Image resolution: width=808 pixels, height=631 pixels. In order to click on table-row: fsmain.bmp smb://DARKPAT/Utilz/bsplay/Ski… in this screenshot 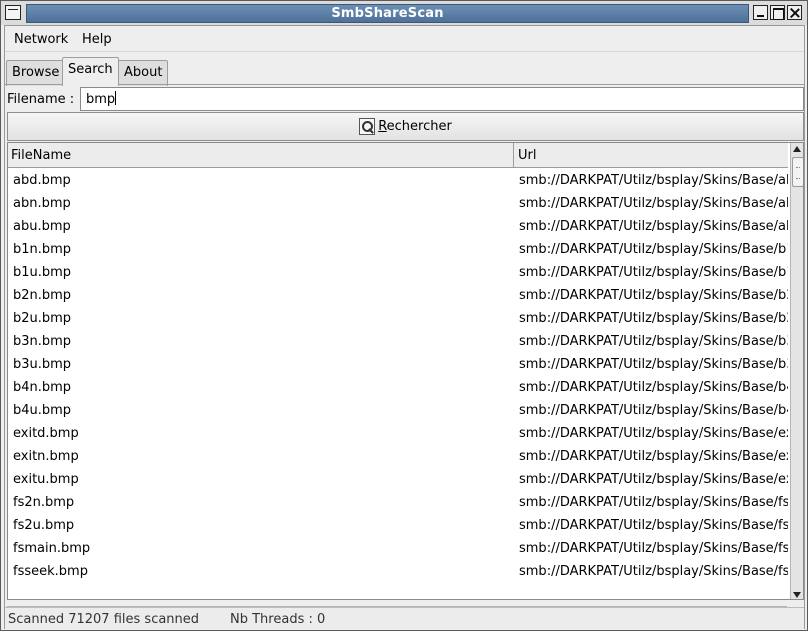, I will do `click(398, 548)`.